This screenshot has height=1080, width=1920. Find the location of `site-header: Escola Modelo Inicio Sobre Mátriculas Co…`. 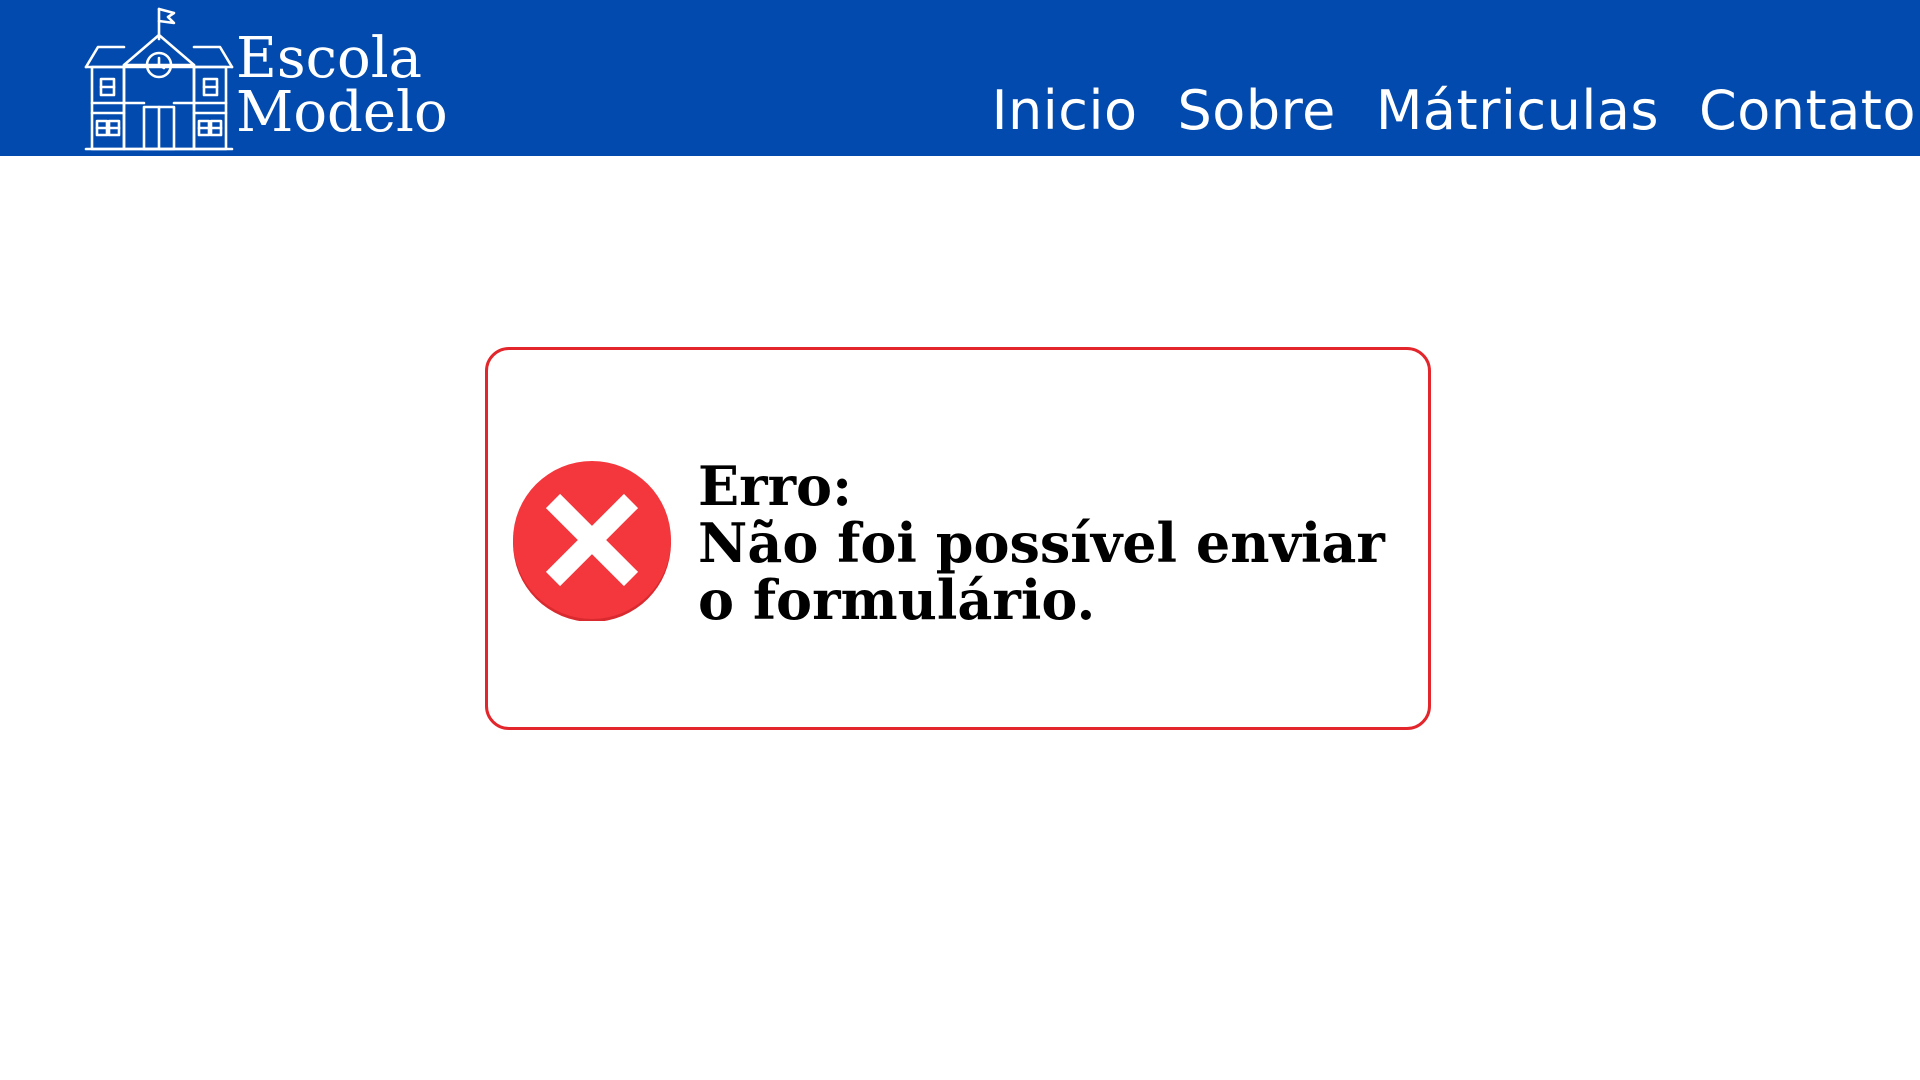

site-header: Escola Modelo Inicio Sobre Mátriculas Co… is located at coordinates (960, 78).